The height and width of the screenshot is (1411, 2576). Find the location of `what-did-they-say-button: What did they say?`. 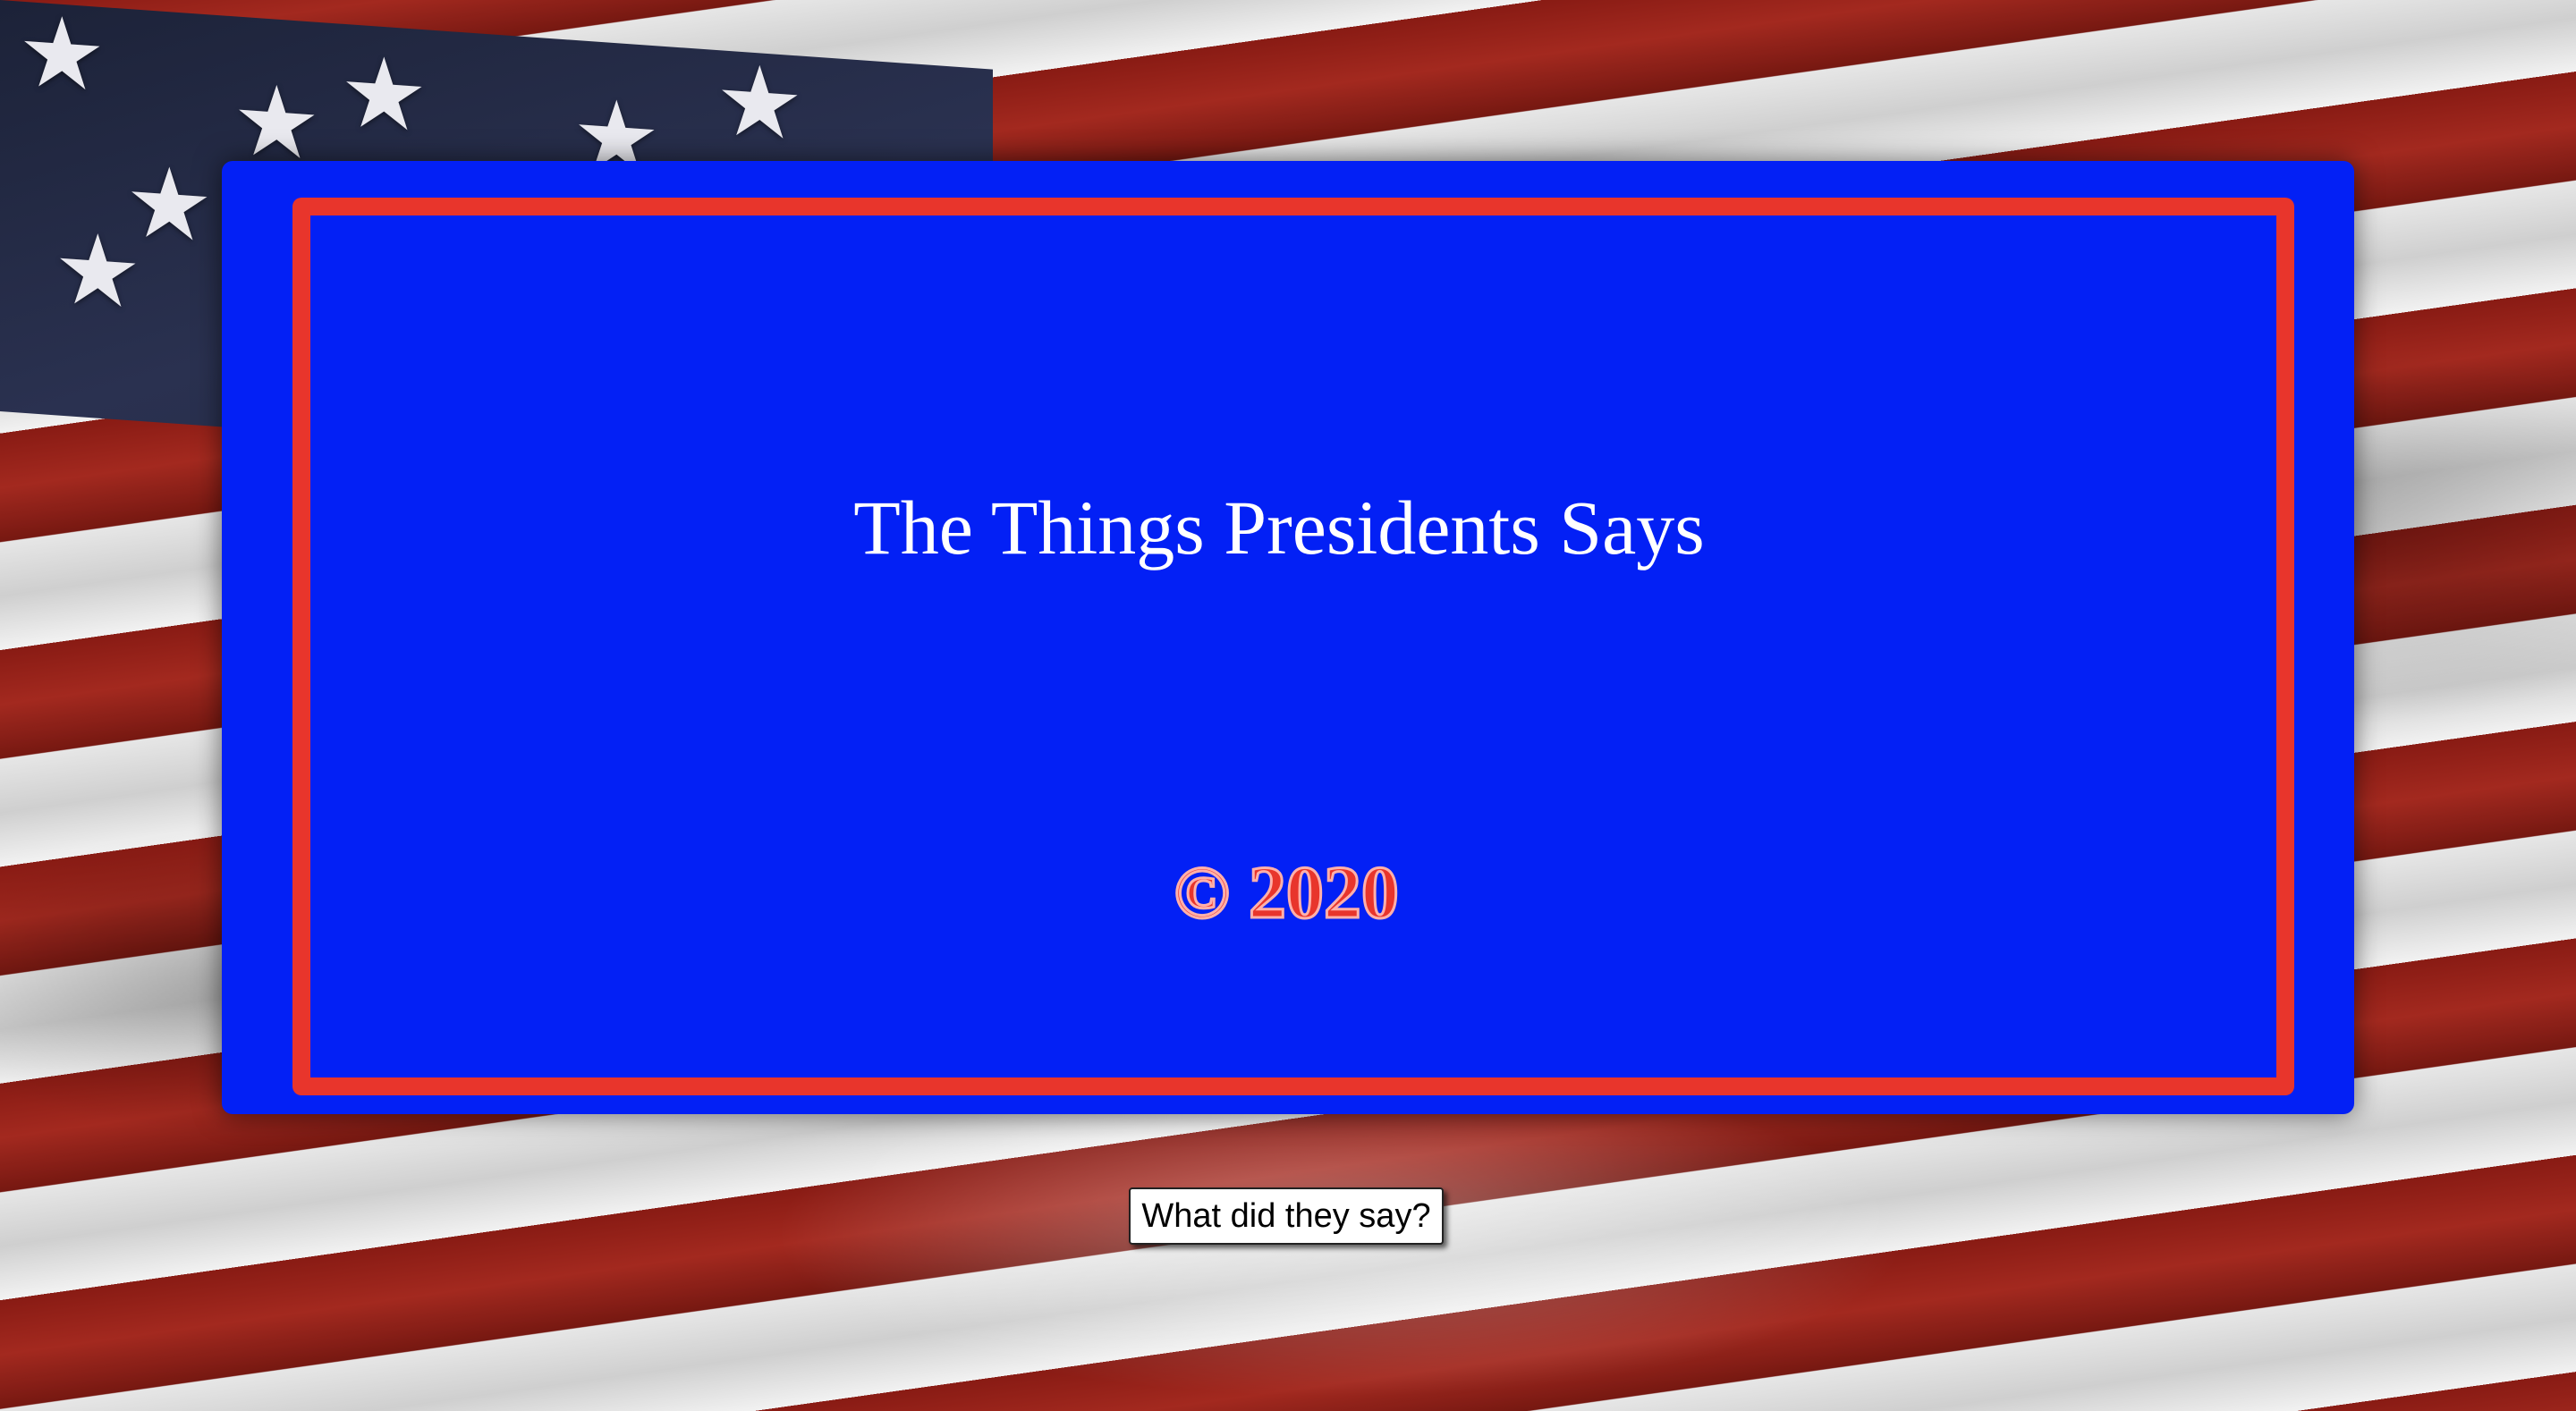

what-did-they-say-button: What did they say? is located at coordinates (1286, 1216).